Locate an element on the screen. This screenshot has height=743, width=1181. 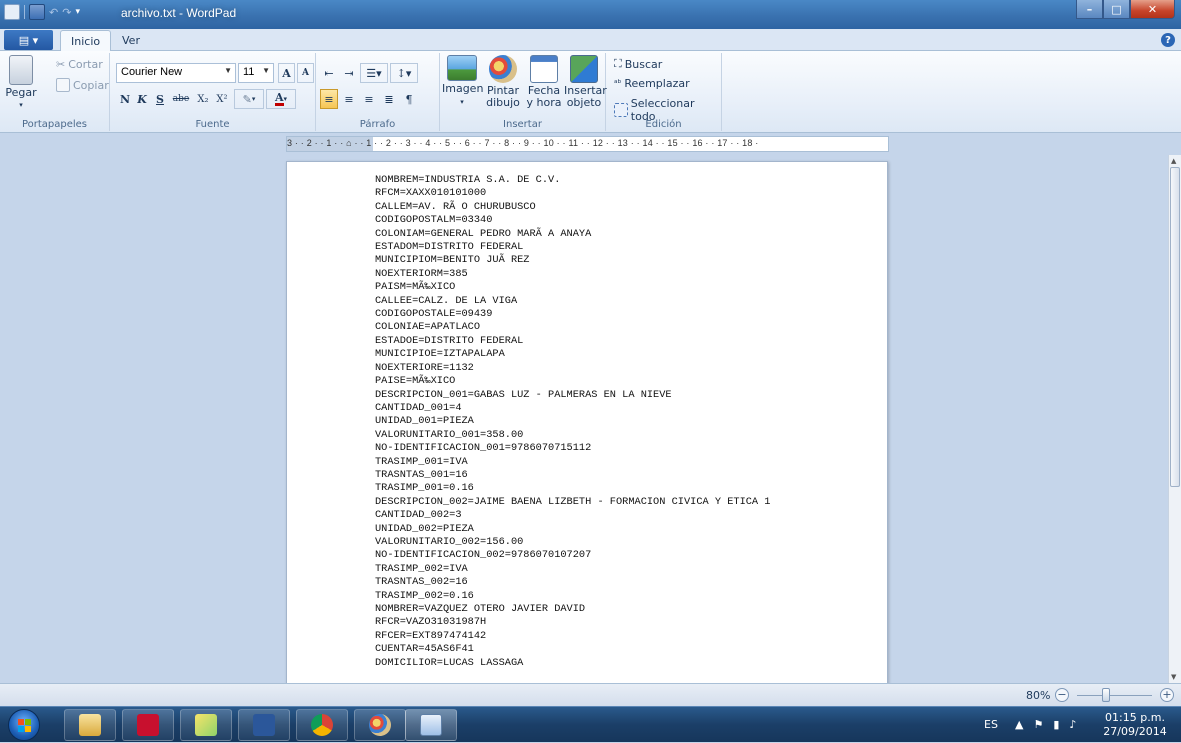
taskbar-acrobat is located at coordinates (148, 725).